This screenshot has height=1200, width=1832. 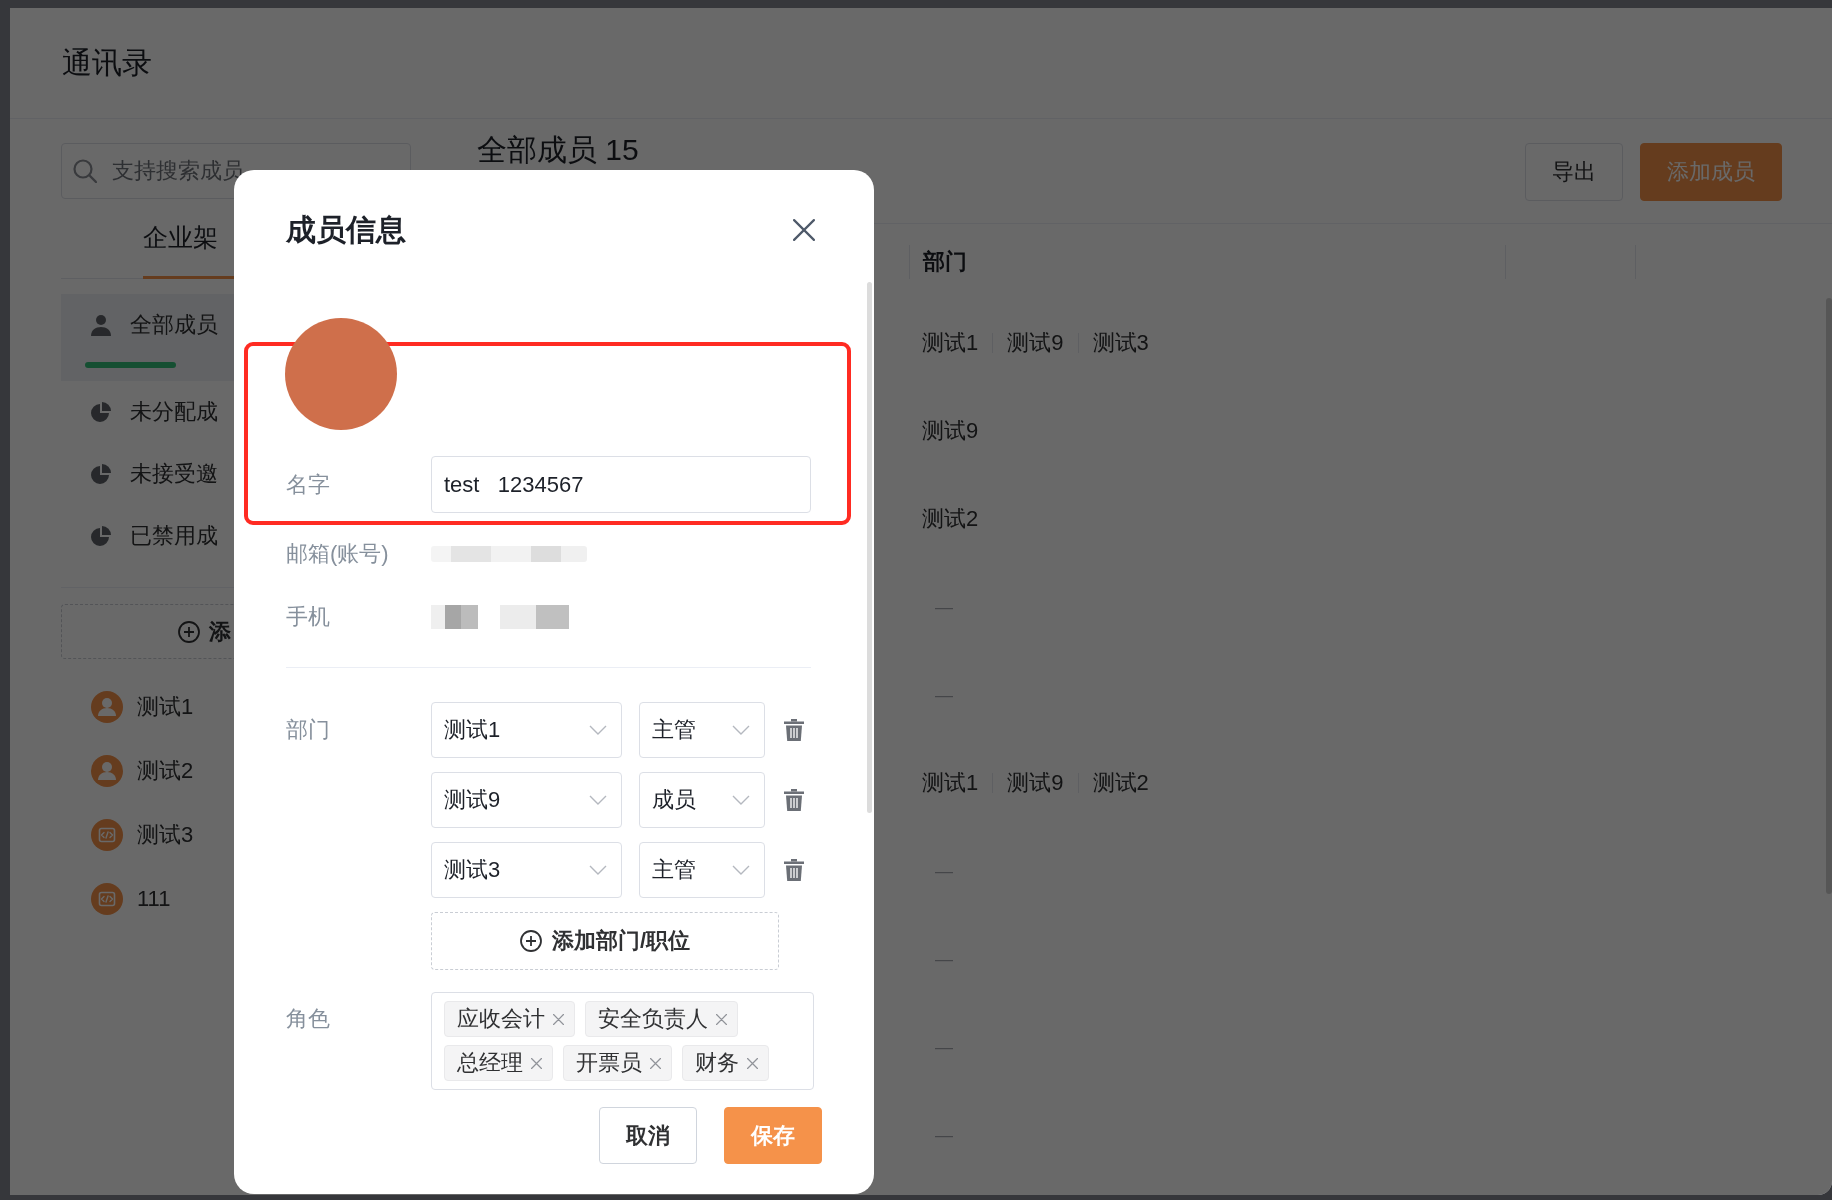 What do you see at coordinates (148, 474) in the screenshot?
I see `member-filter-item: 未接受邀` at bounding box center [148, 474].